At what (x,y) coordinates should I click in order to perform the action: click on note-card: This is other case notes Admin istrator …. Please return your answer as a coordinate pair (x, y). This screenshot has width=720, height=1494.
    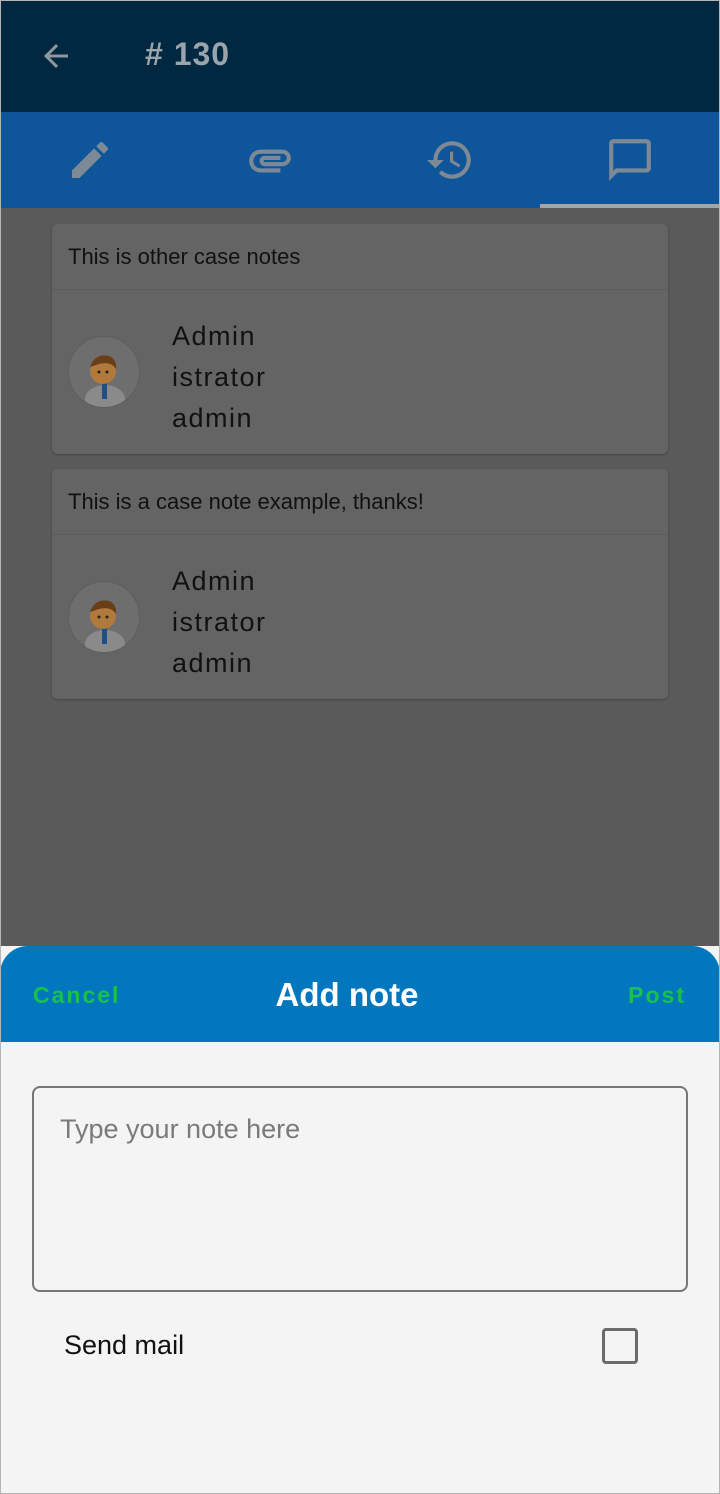
    Looking at the image, I should click on (360, 339).